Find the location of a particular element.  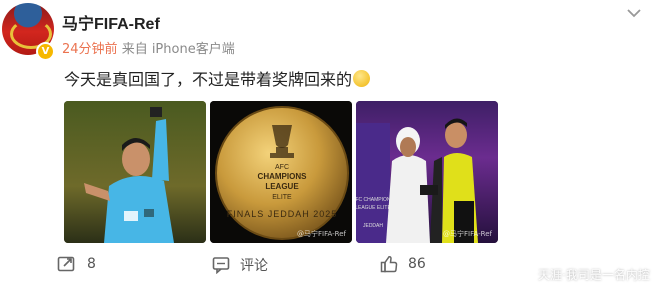

comment-icon is located at coordinates (221, 265).